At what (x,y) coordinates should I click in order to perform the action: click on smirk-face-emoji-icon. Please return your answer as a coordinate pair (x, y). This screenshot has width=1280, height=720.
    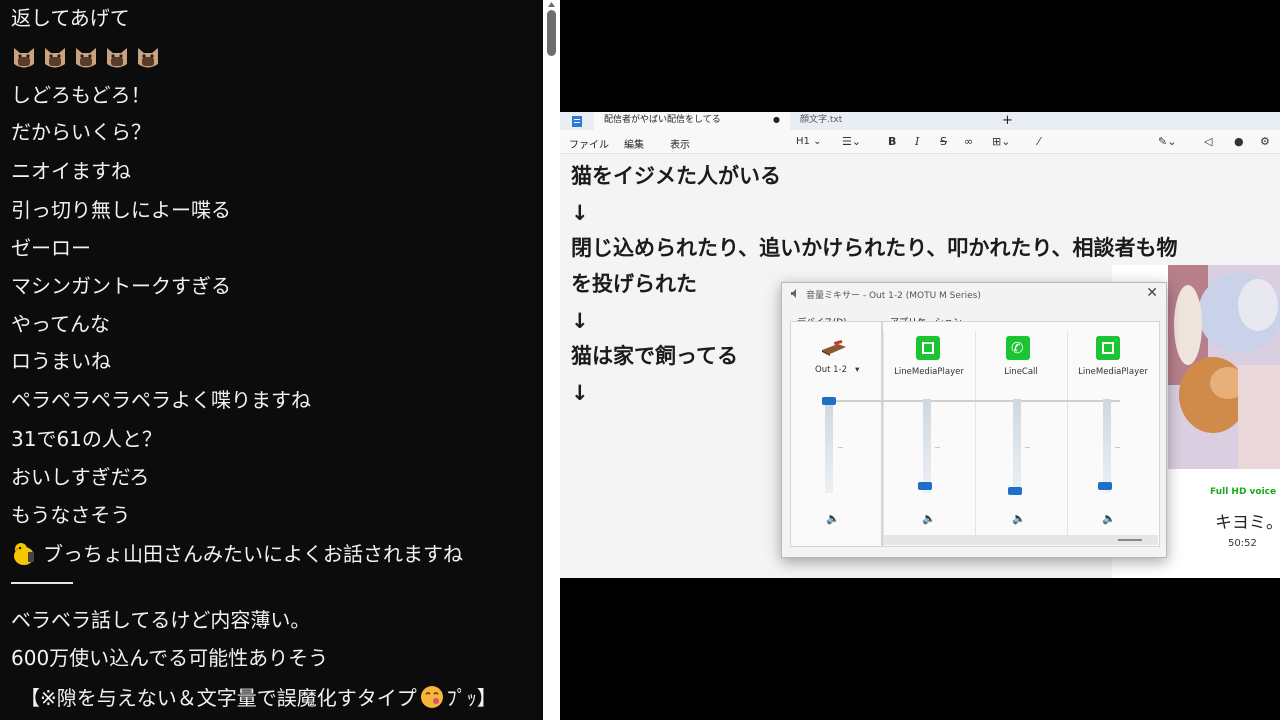
    Looking at the image, I should click on (431, 697).